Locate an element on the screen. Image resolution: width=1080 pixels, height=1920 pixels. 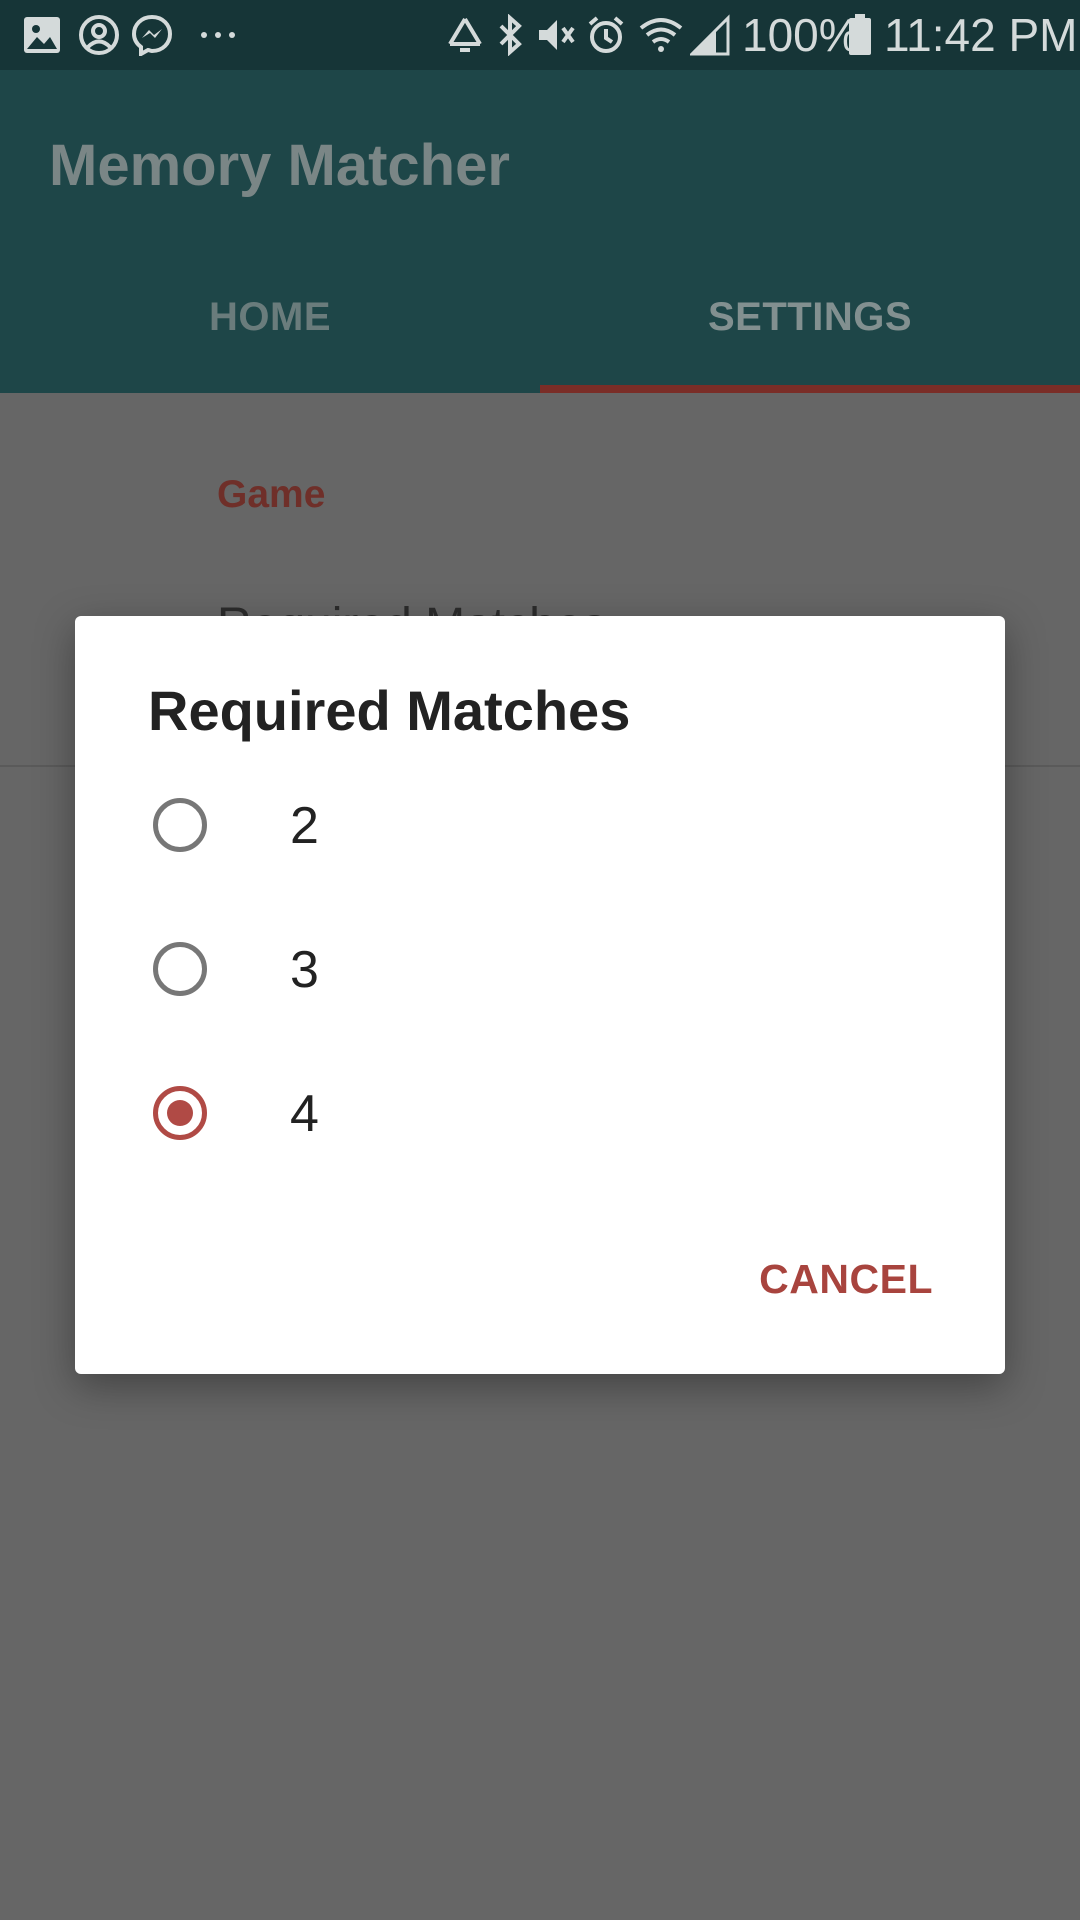
tab-indicator is located at coordinates (810, 389).